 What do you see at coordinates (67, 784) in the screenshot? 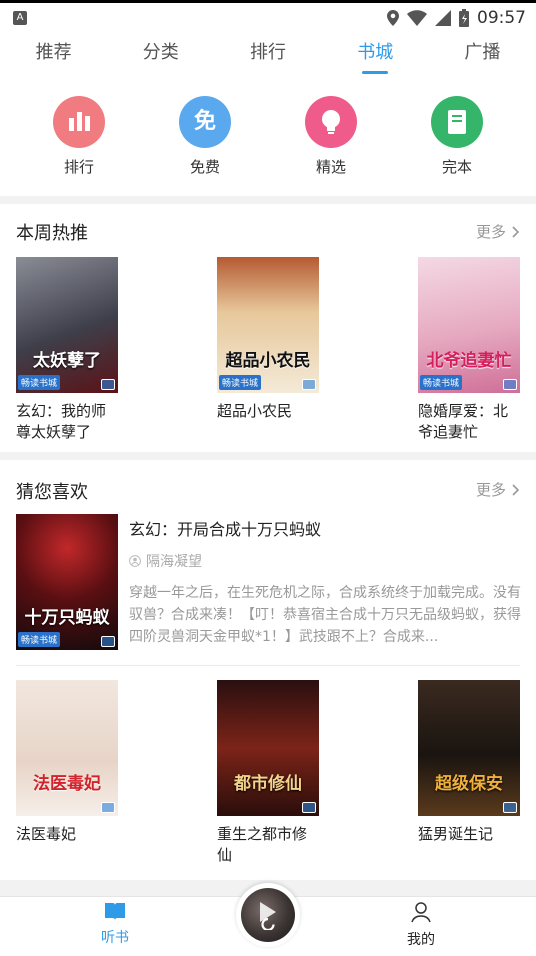
I see `cover-title: 法医毒妃` at bounding box center [67, 784].